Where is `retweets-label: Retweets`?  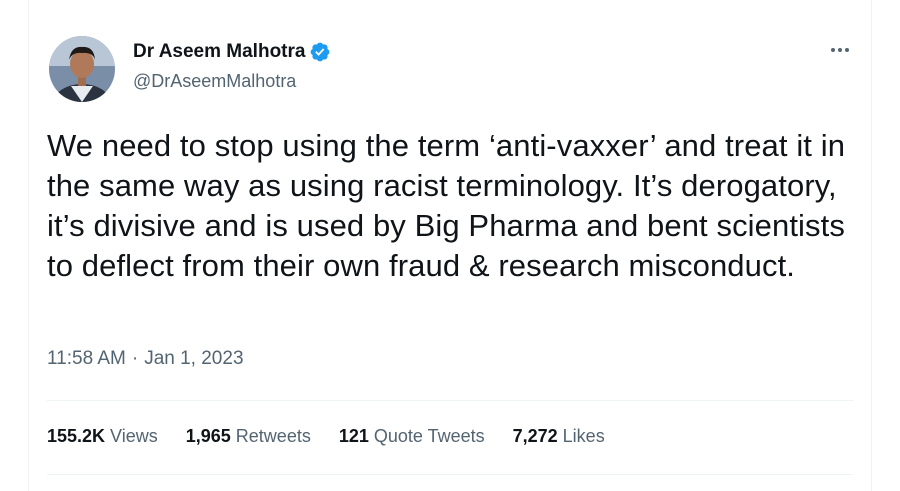
retweets-label: Retweets is located at coordinates (273, 436).